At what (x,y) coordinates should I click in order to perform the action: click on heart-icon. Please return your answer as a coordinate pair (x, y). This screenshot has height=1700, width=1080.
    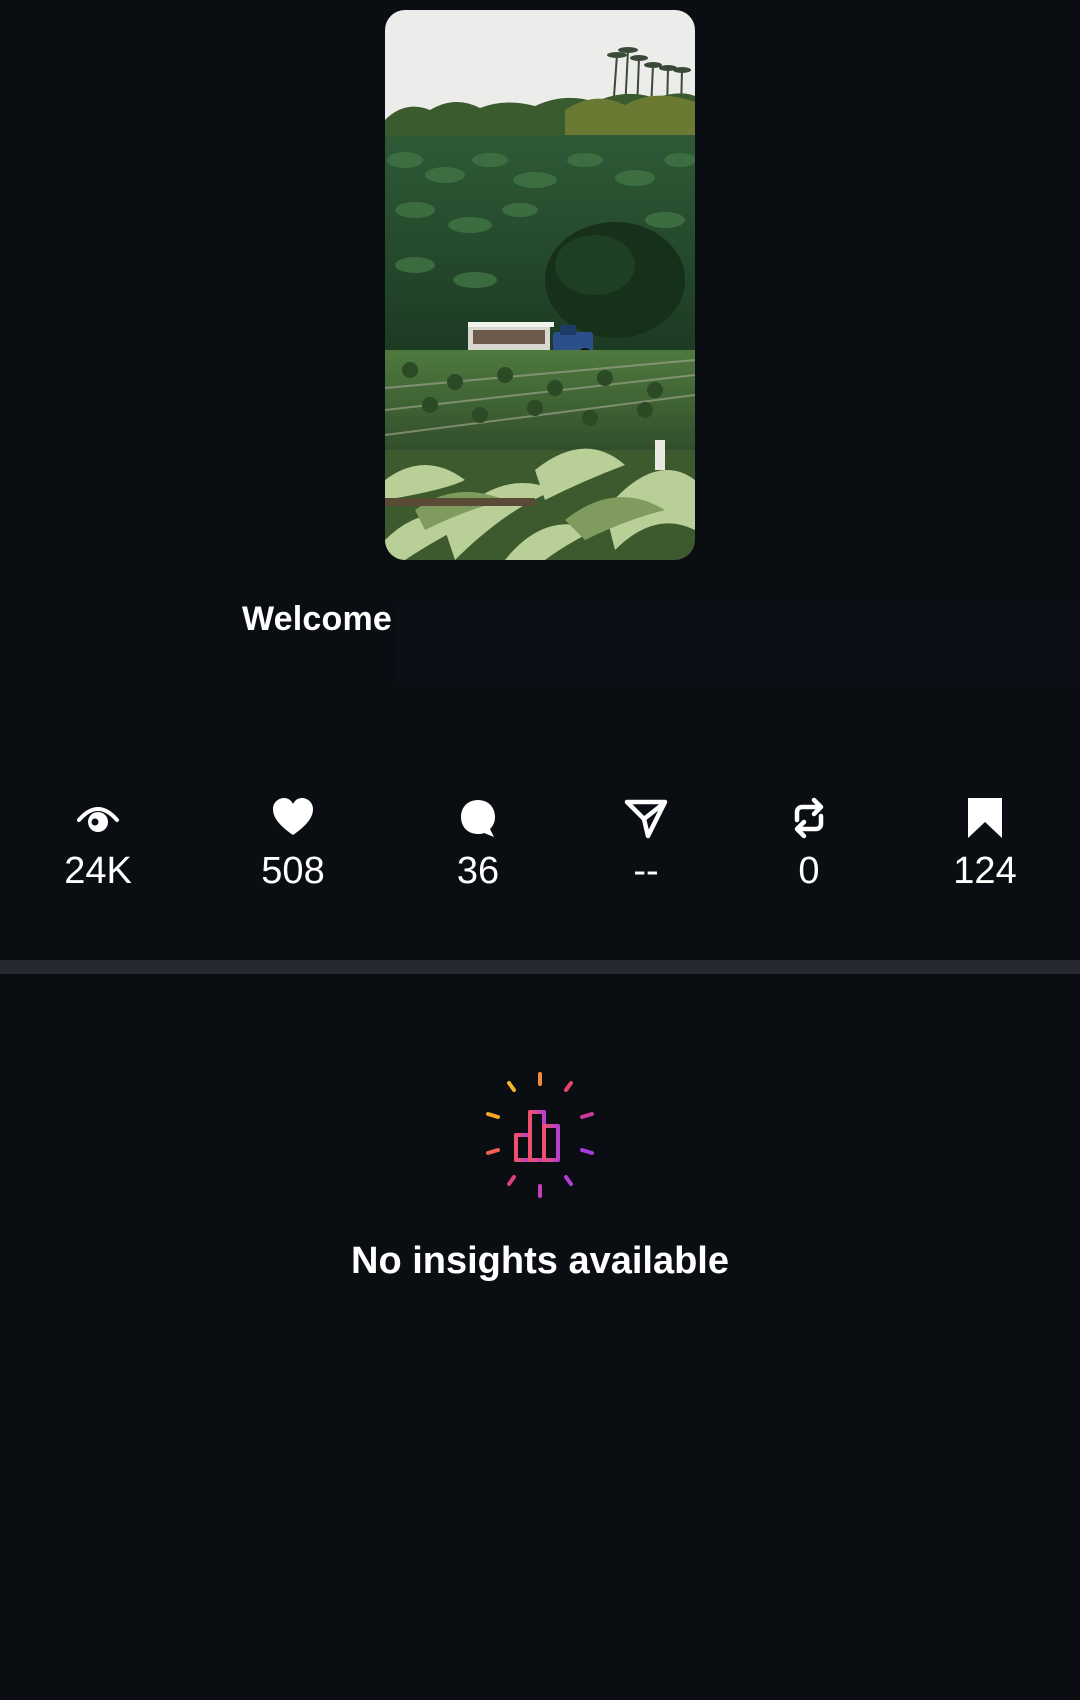
    Looking at the image, I should click on (293, 816).